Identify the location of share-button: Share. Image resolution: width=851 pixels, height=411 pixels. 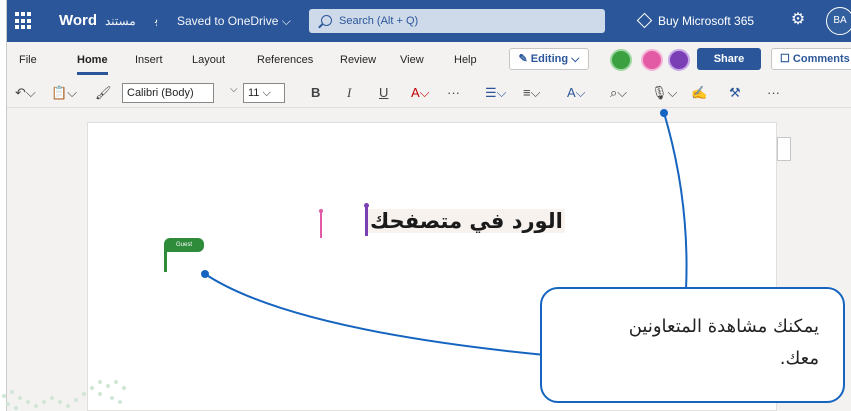
(729, 59).